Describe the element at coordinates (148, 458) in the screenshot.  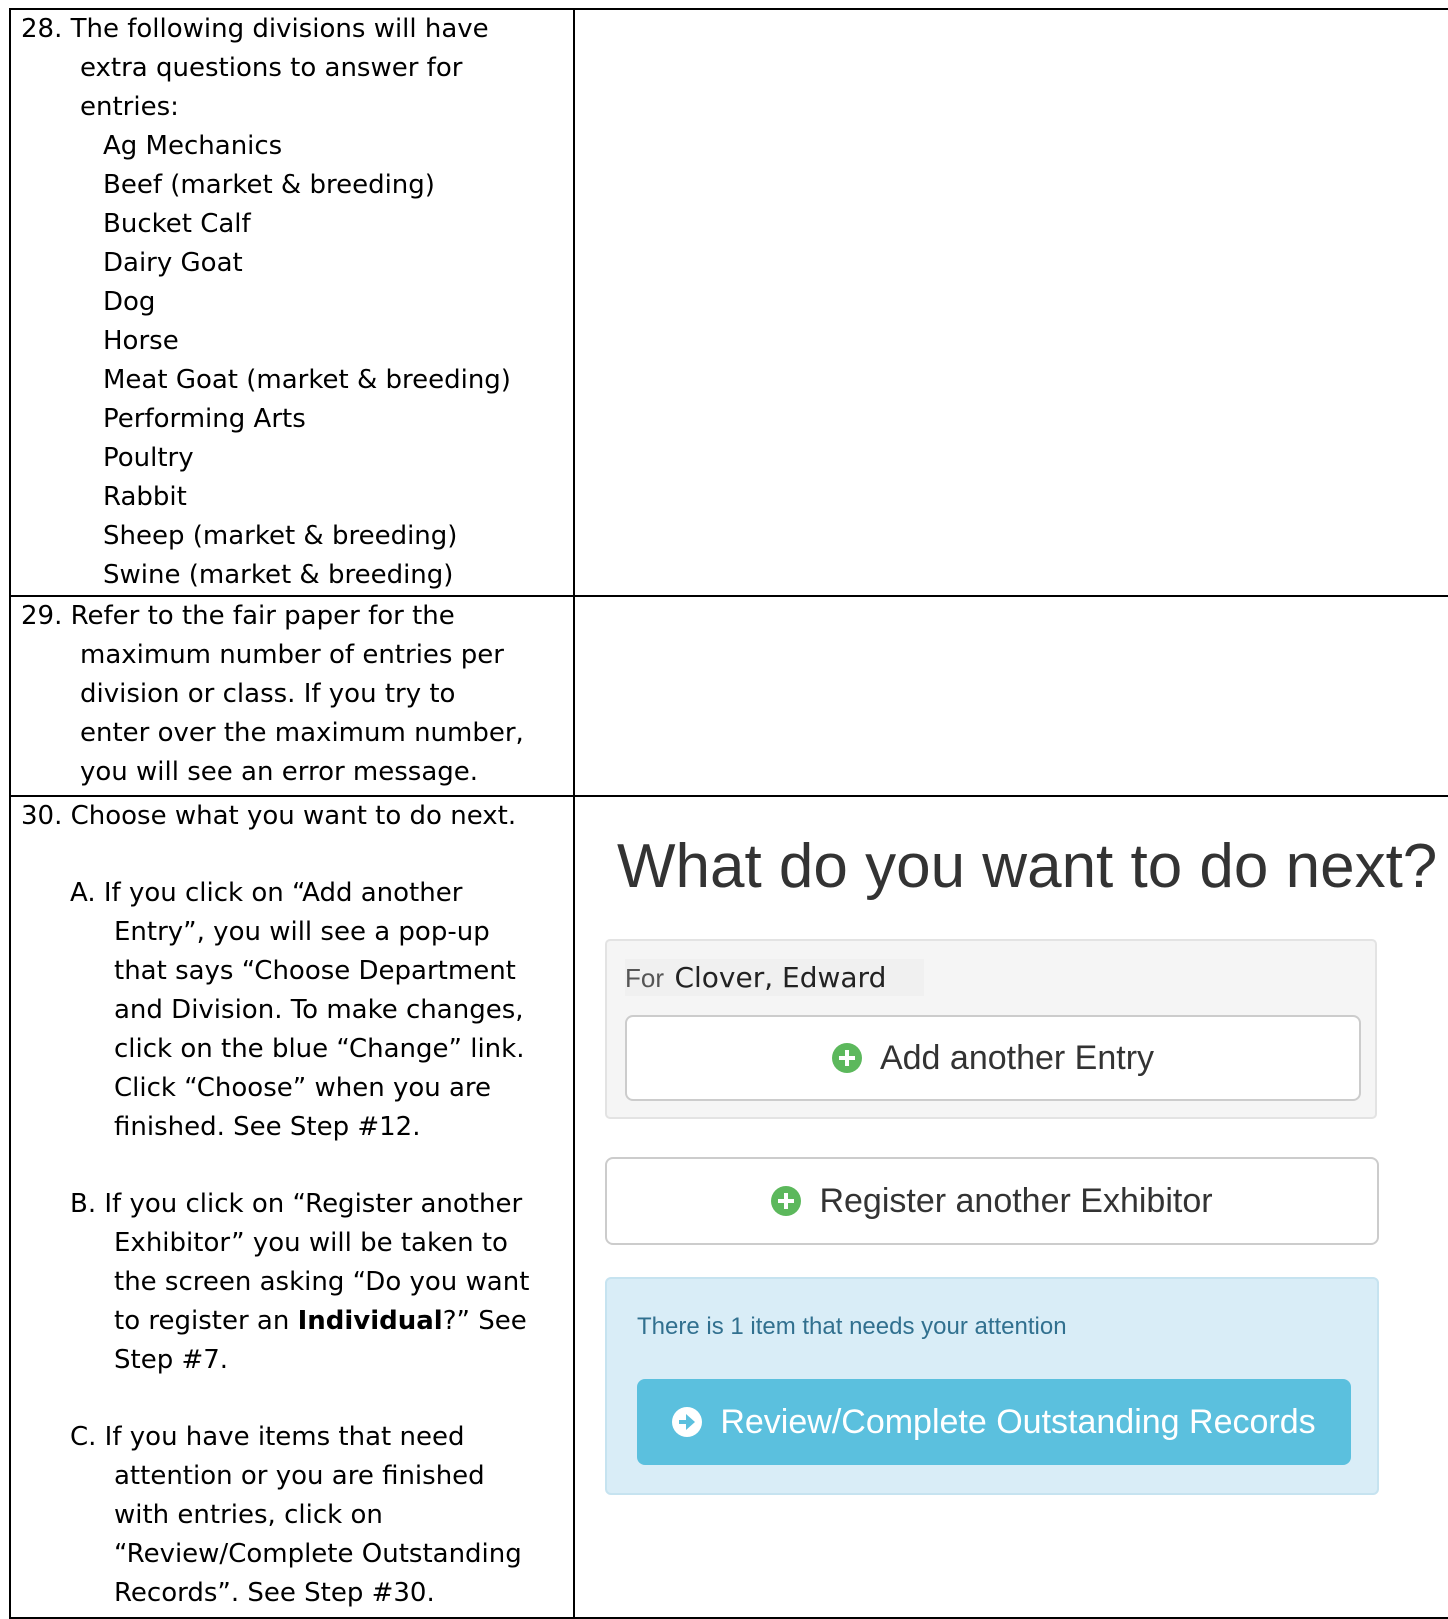
I see `division-item: Poultry` at that location.